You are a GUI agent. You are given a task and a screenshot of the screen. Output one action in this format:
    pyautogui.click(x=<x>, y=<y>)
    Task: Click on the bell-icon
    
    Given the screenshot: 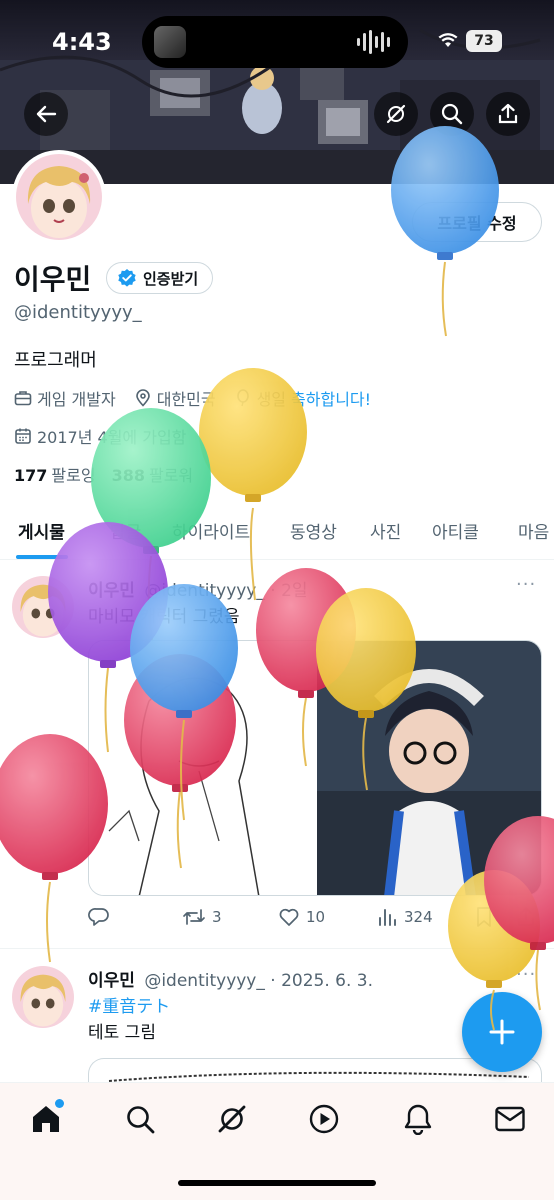 What is the action you would take?
    pyautogui.click(x=418, y=1119)
    